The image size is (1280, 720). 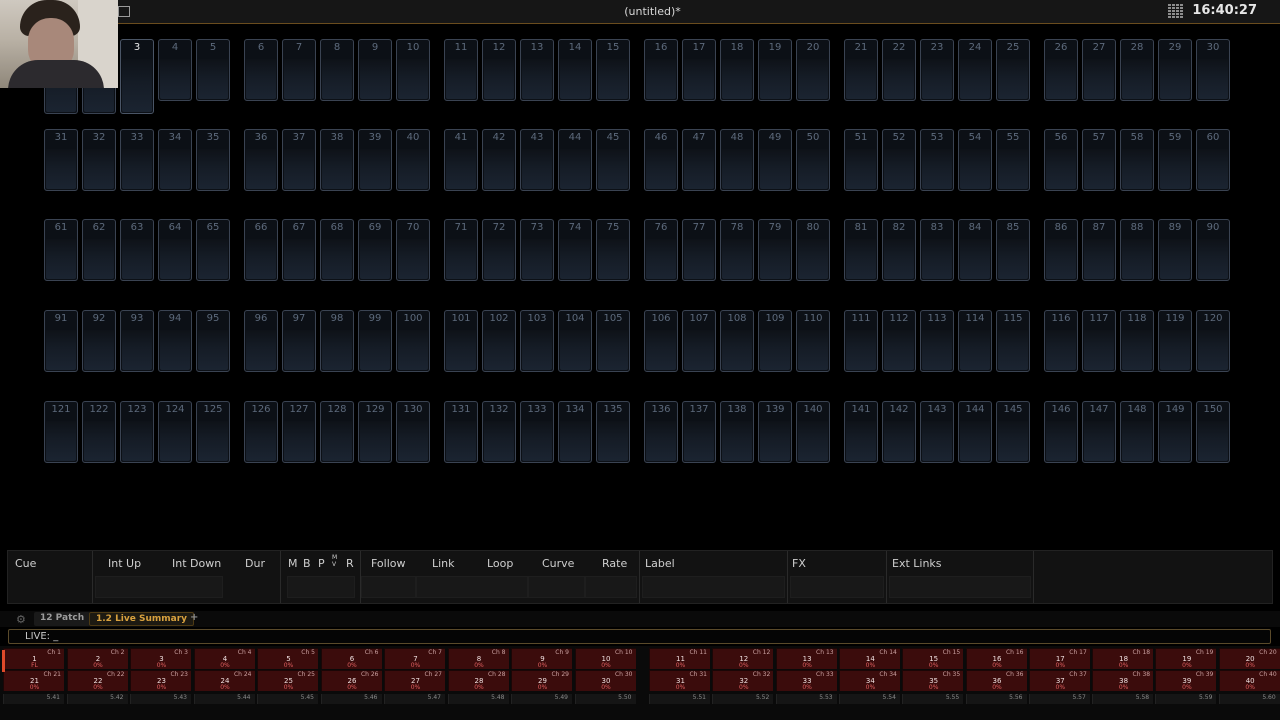 What do you see at coordinates (743, 680) in the screenshot?
I see `live-channel-cell: Ch 32 32 0%` at bounding box center [743, 680].